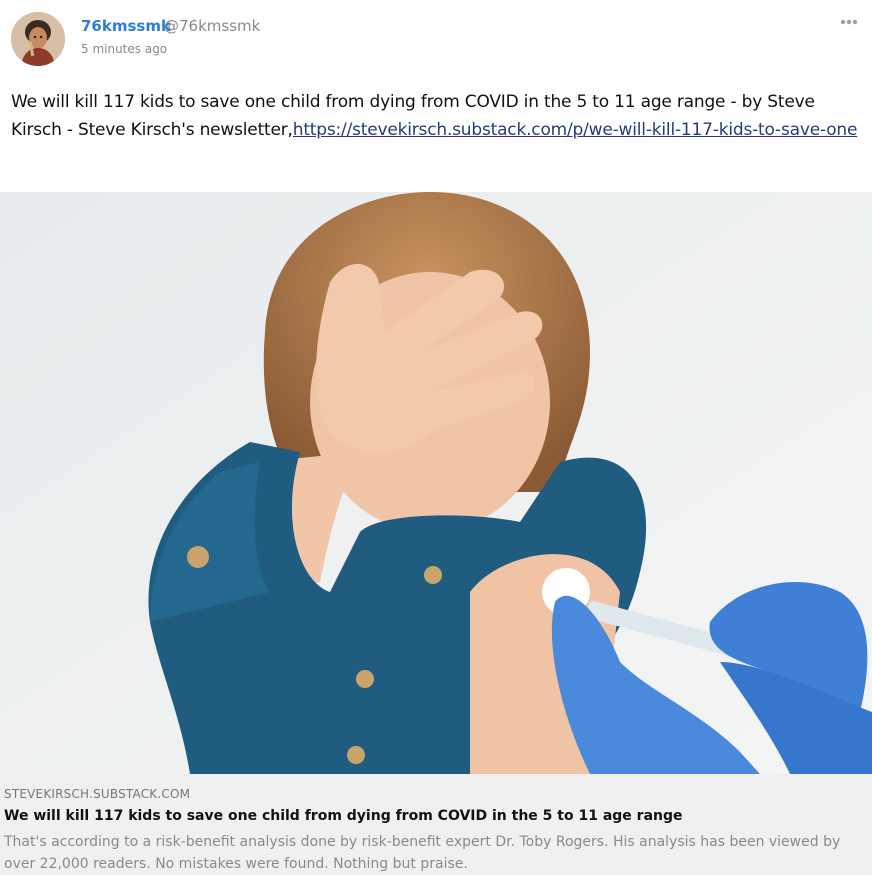 The width and height of the screenshot is (872, 875). What do you see at coordinates (212, 26) in the screenshot?
I see `author-handle: @76kmssmk` at bounding box center [212, 26].